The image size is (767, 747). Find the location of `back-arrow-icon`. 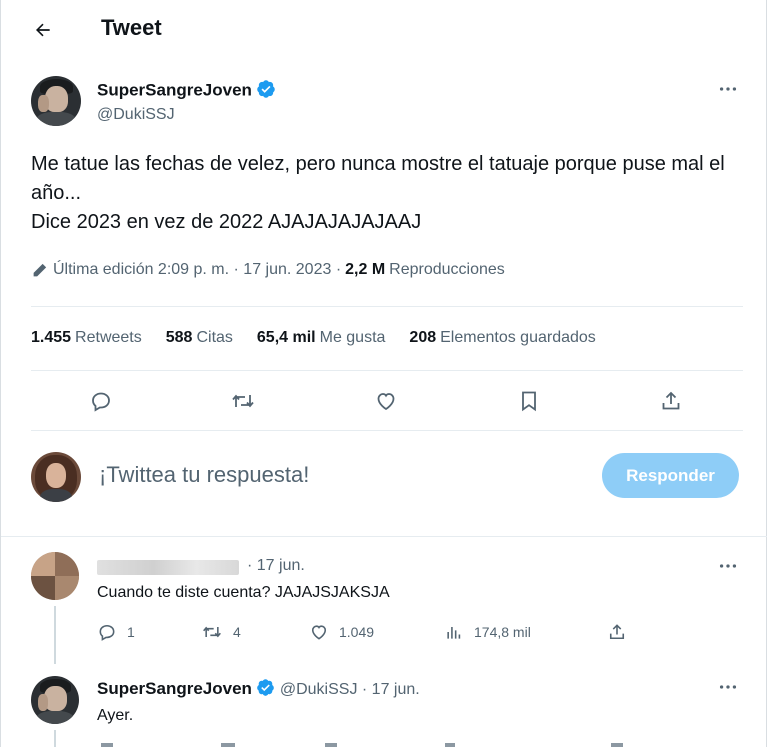

back-arrow-icon is located at coordinates (43, 30).